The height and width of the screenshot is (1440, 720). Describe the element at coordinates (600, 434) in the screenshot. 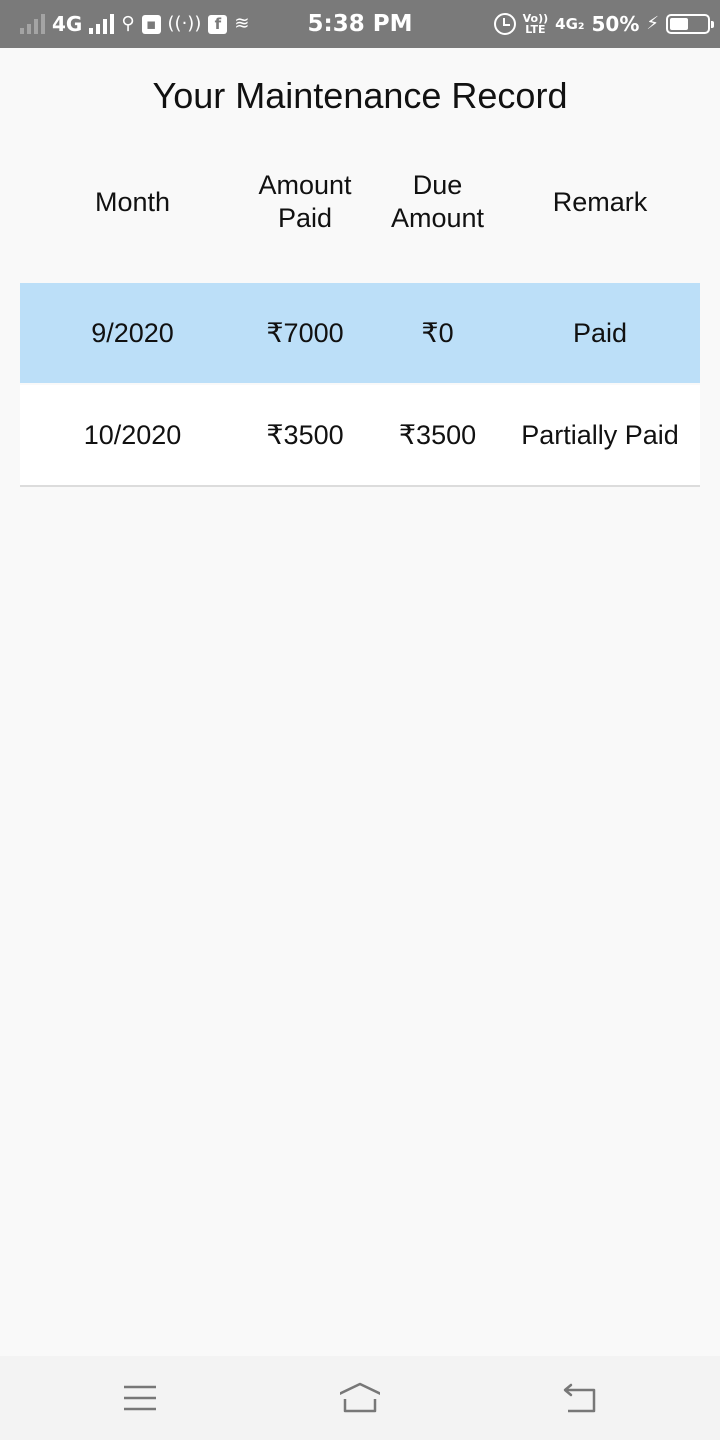

I see `row-remark: Partially Paid` at that location.